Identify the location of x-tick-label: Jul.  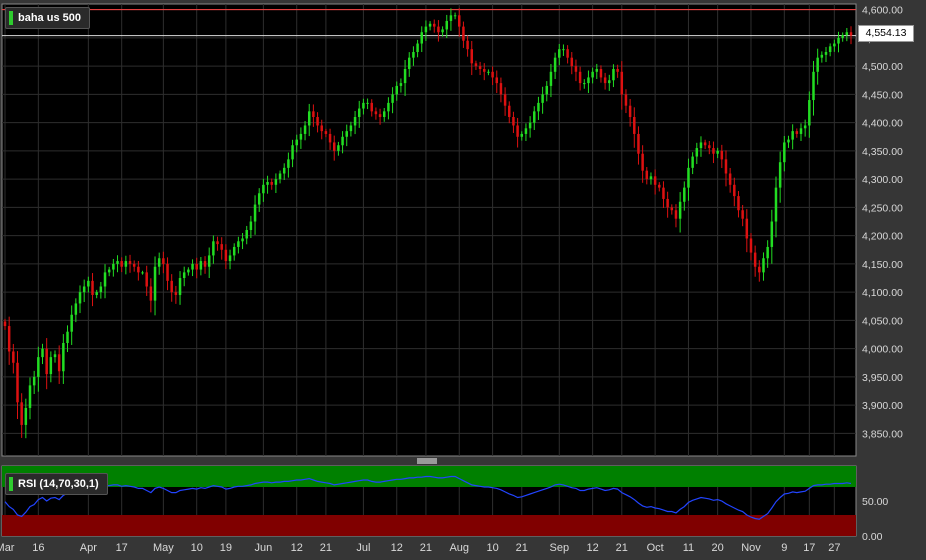
(363, 548).